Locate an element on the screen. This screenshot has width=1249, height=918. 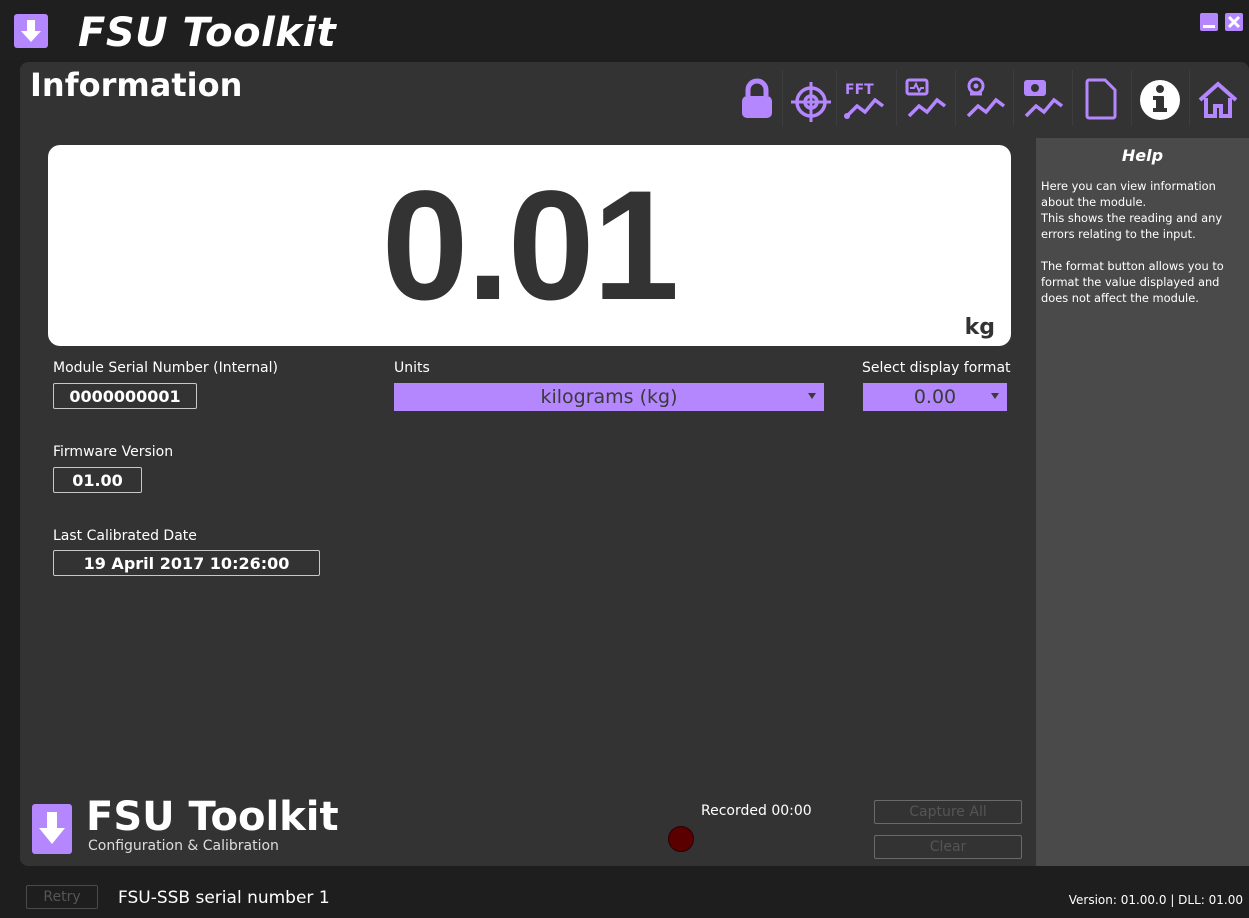
version-info: Version: 01.00.0 | DLL: 01.00 is located at coordinates (1155, 900).